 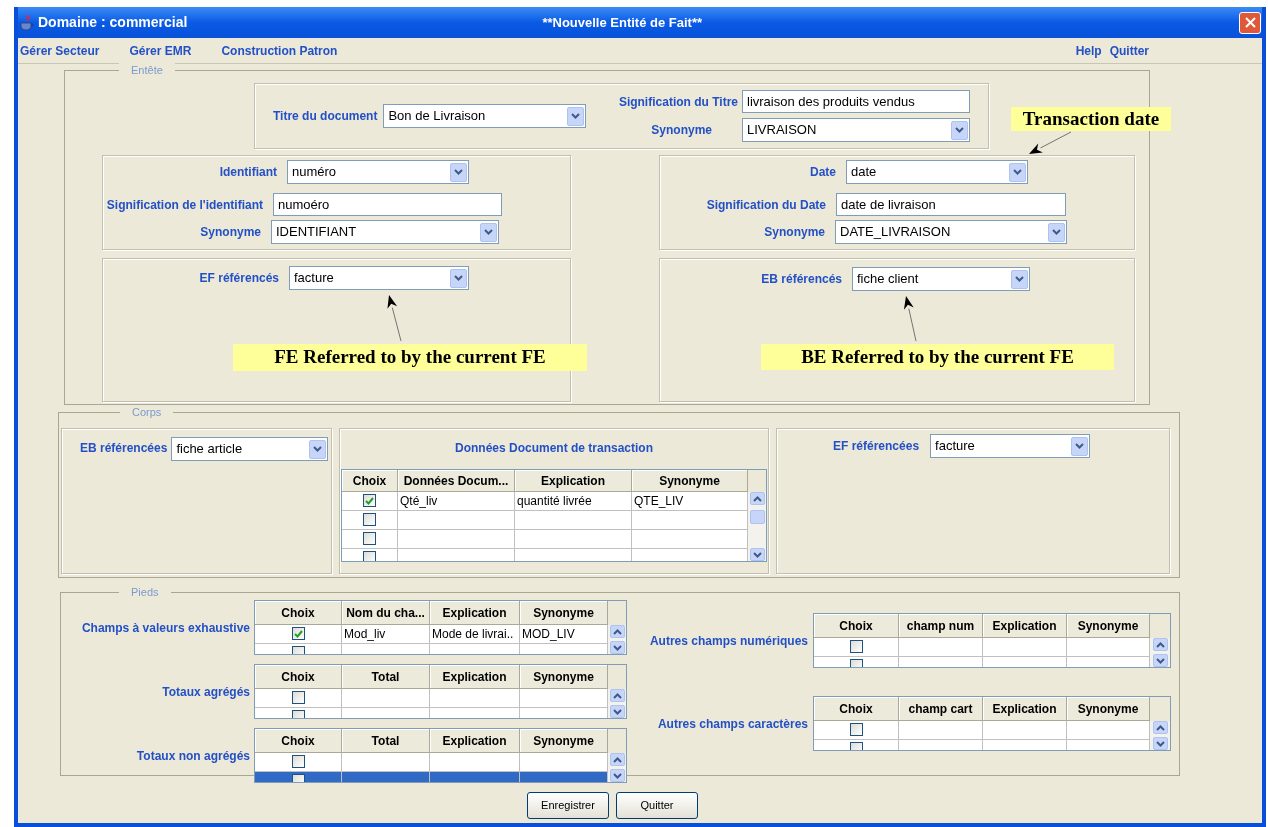 What do you see at coordinates (941, 279) in the screenshot?
I see `dropdown: fiche client` at bounding box center [941, 279].